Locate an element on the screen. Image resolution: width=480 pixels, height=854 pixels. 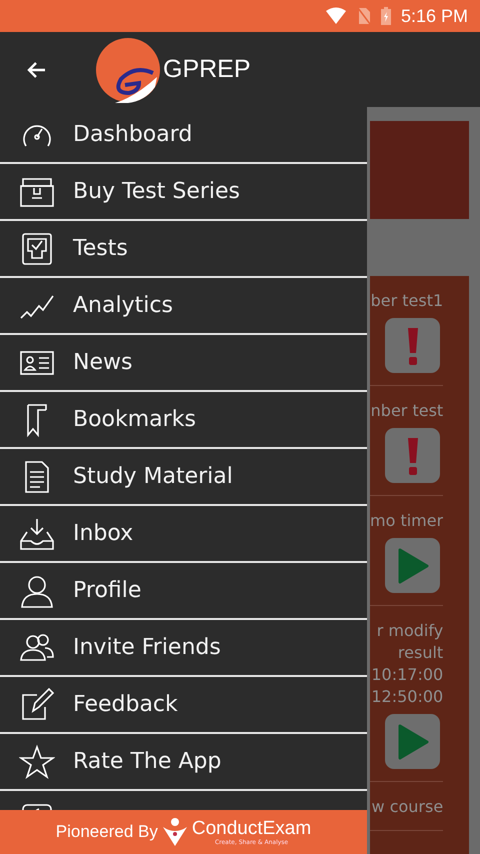
test-text: w course is located at coordinates (408, 807).